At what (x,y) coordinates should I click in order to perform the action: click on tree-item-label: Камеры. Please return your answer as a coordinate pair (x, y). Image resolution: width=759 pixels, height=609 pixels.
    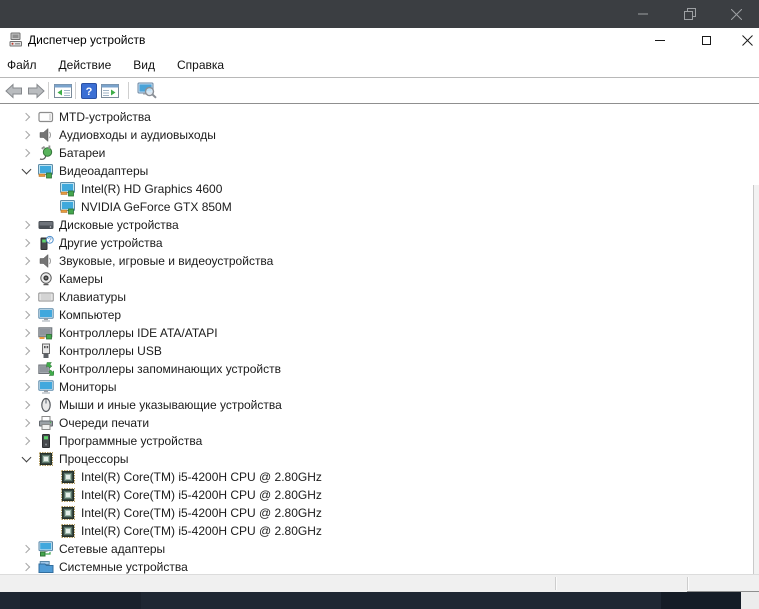
    Looking at the image, I should click on (81, 279).